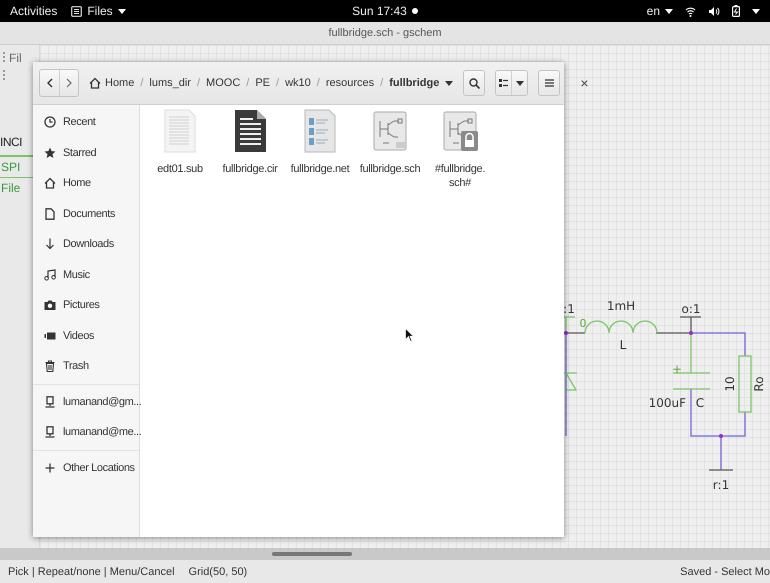  Describe the element at coordinates (76, 366) in the screenshot. I see `sidebar-label: Trash` at that location.